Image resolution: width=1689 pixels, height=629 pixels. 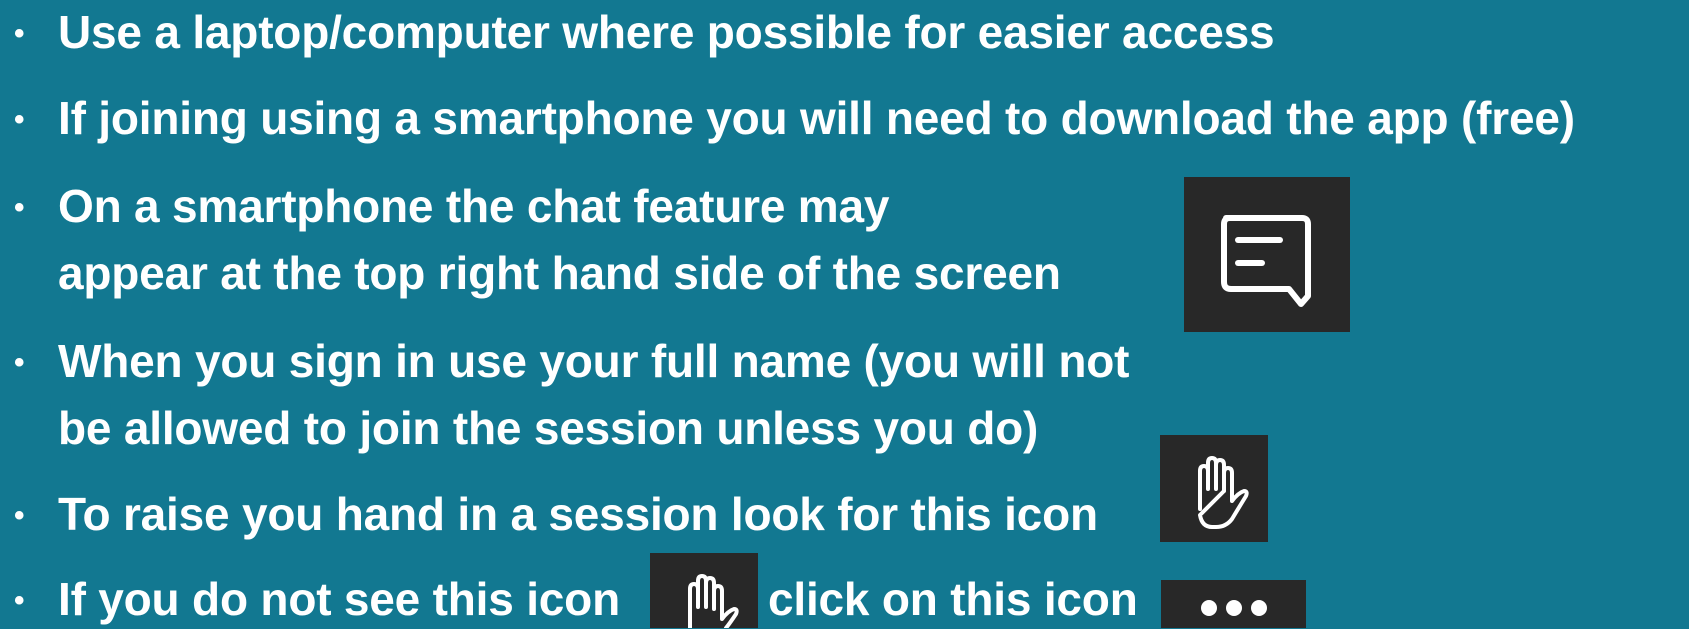 What do you see at coordinates (339, 599) in the screenshot?
I see `bullet-6-text-part-1: If you do not see this icon` at bounding box center [339, 599].